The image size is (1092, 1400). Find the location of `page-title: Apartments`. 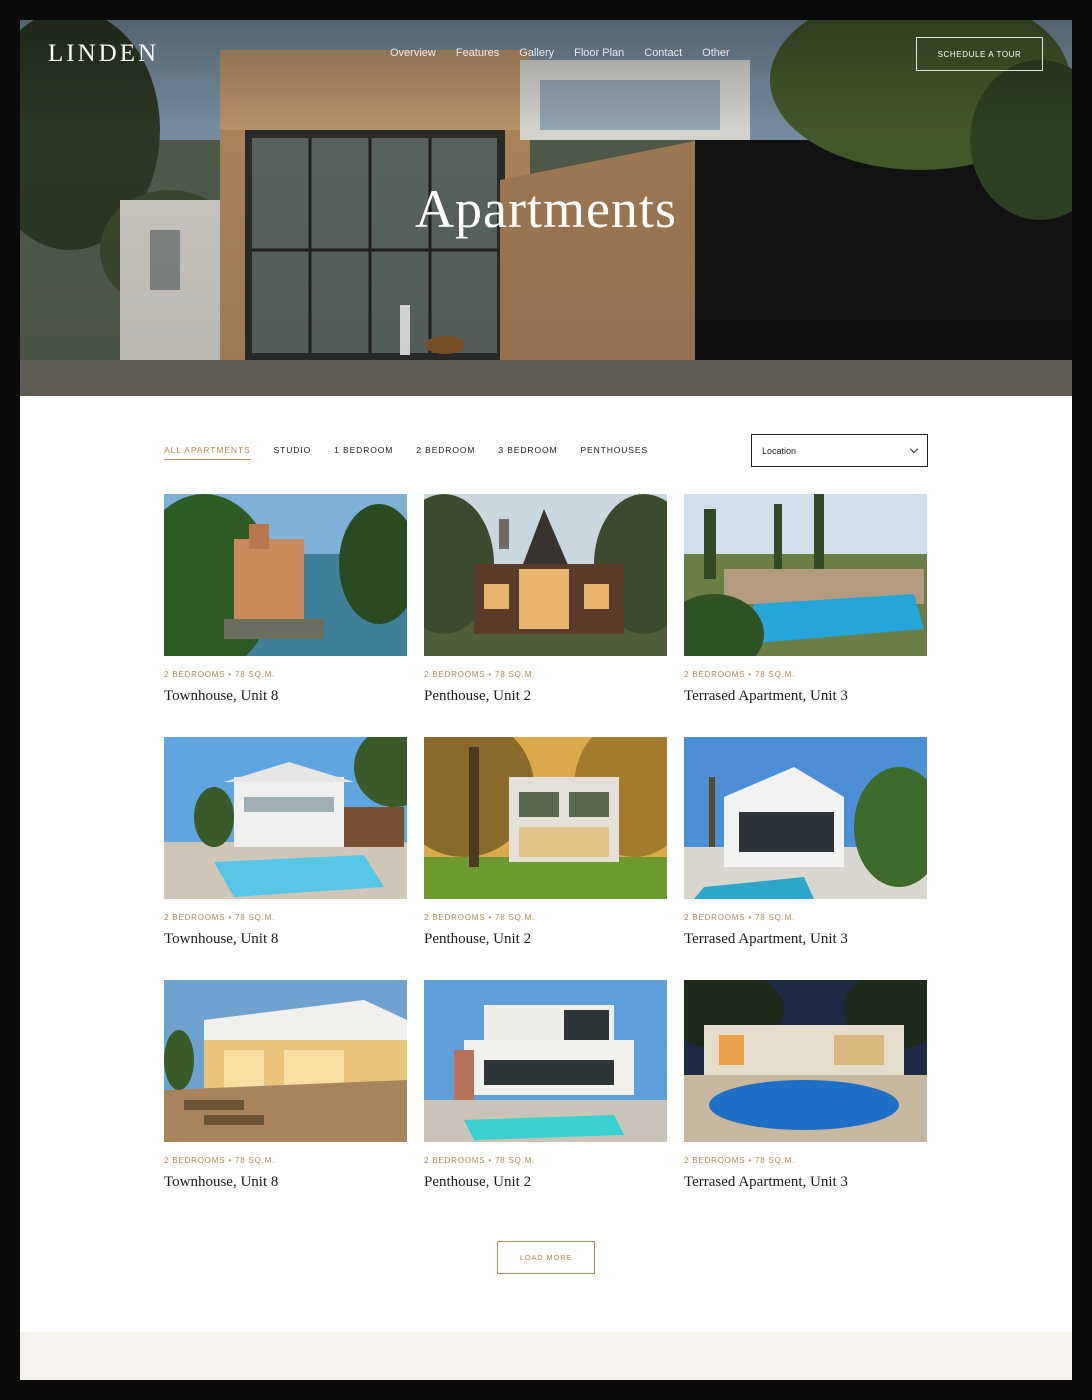

page-title: Apartments is located at coordinates (546, 209).